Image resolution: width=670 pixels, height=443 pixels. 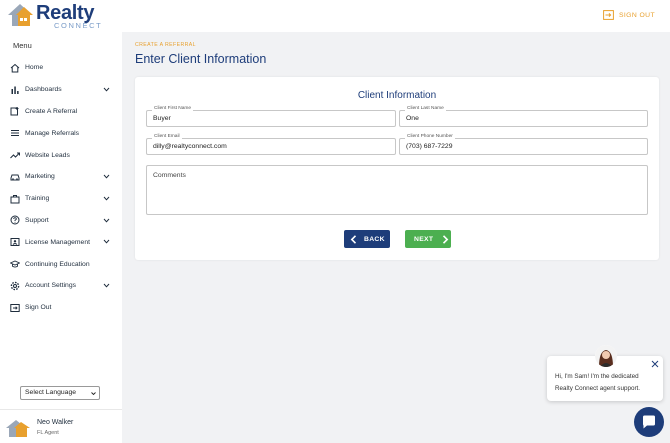 What do you see at coordinates (397, 190) in the screenshot?
I see `comments-textarea: Comments` at bounding box center [397, 190].